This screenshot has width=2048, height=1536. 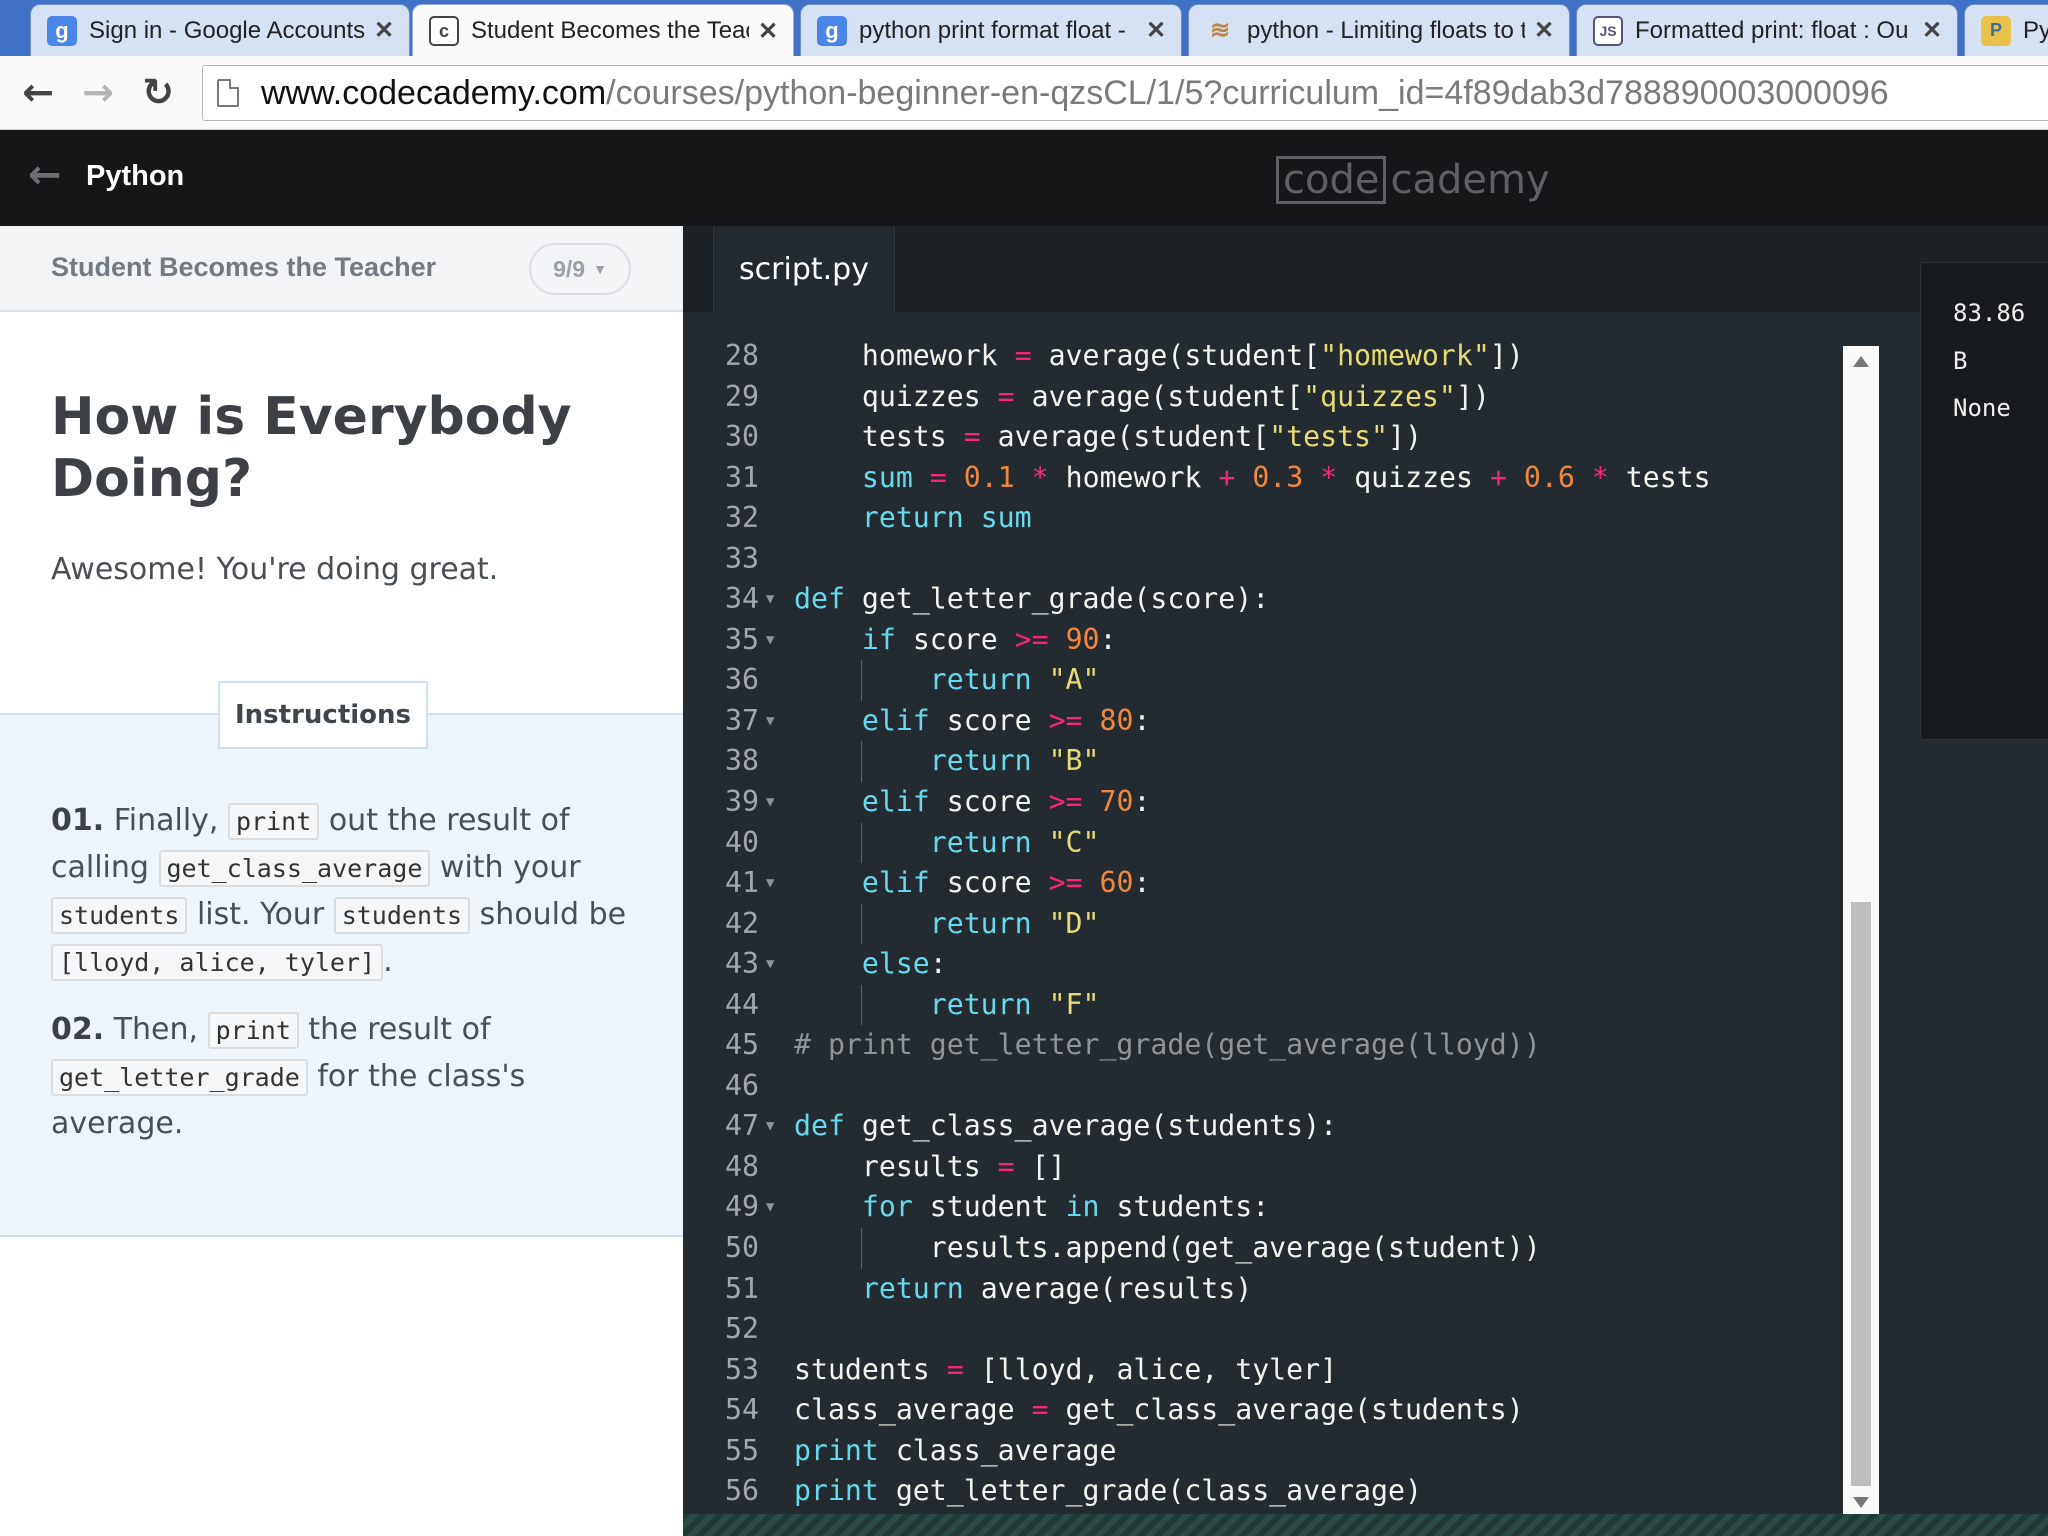 I want to click on instructions-tab: Instructions, so click(x=323, y=715).